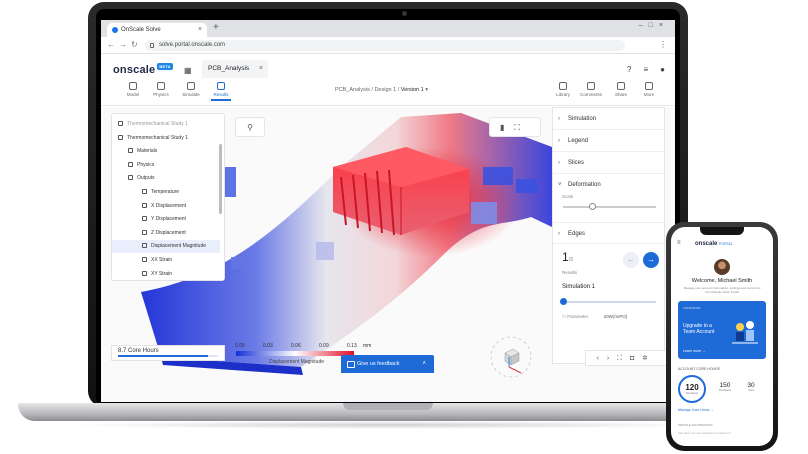 This screenshot has height=454, width=808. What do you see at coordinates (608, 119) in the screenshot?
I see `section-simulation: › Simulation` at bounding box center [608, 119].